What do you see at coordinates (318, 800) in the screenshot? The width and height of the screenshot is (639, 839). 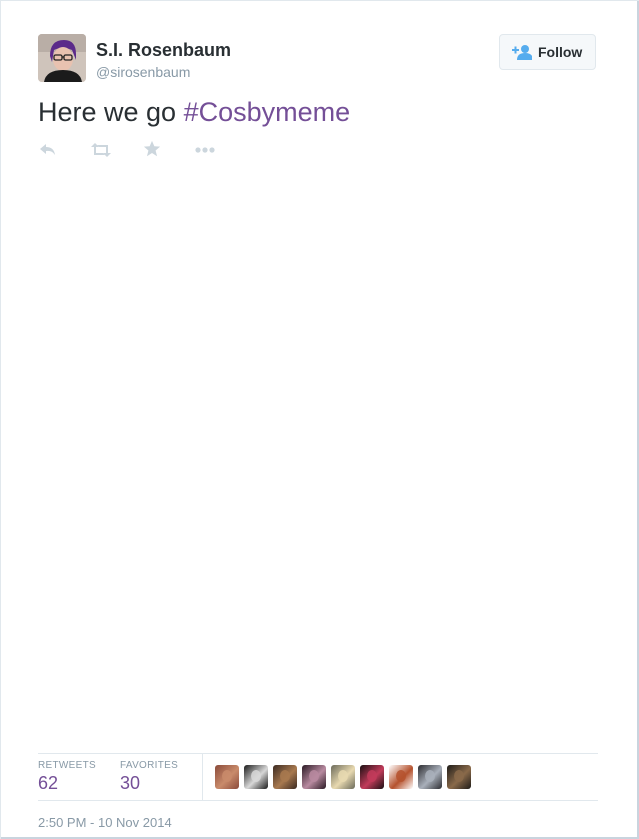 I see `stats-divider-bottom` at bounding box center [318, 800].